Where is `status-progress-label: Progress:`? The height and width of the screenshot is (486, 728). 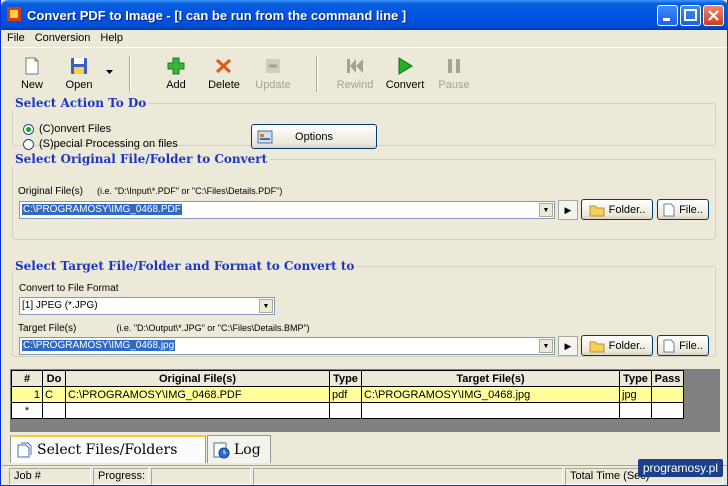 status-progress-label: Progress: is located at coordinates (121, 476).